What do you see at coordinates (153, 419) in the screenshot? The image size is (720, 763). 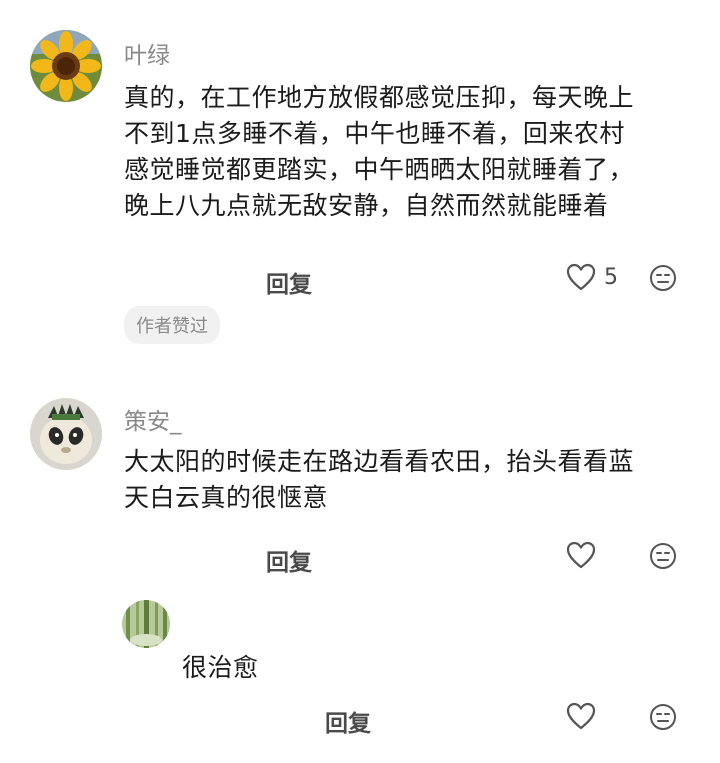 I see `username: 策安_` at bounding box center [153, 419].